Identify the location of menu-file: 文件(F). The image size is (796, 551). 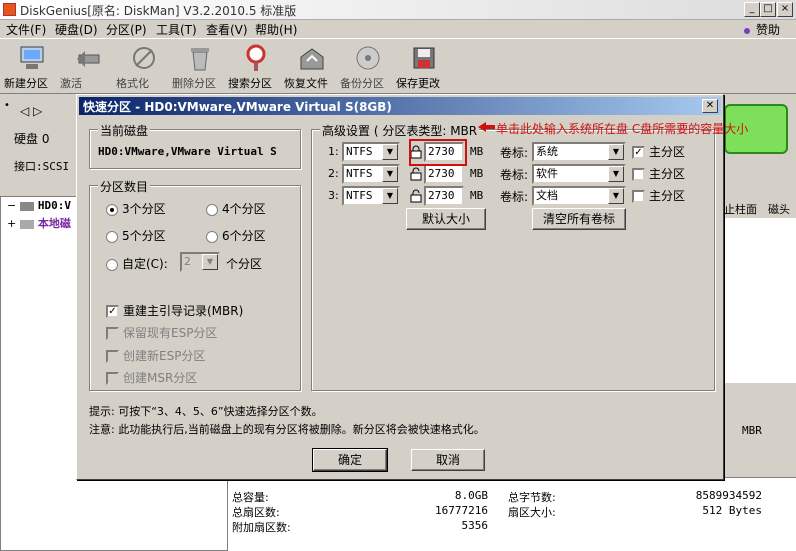
(26, 29).